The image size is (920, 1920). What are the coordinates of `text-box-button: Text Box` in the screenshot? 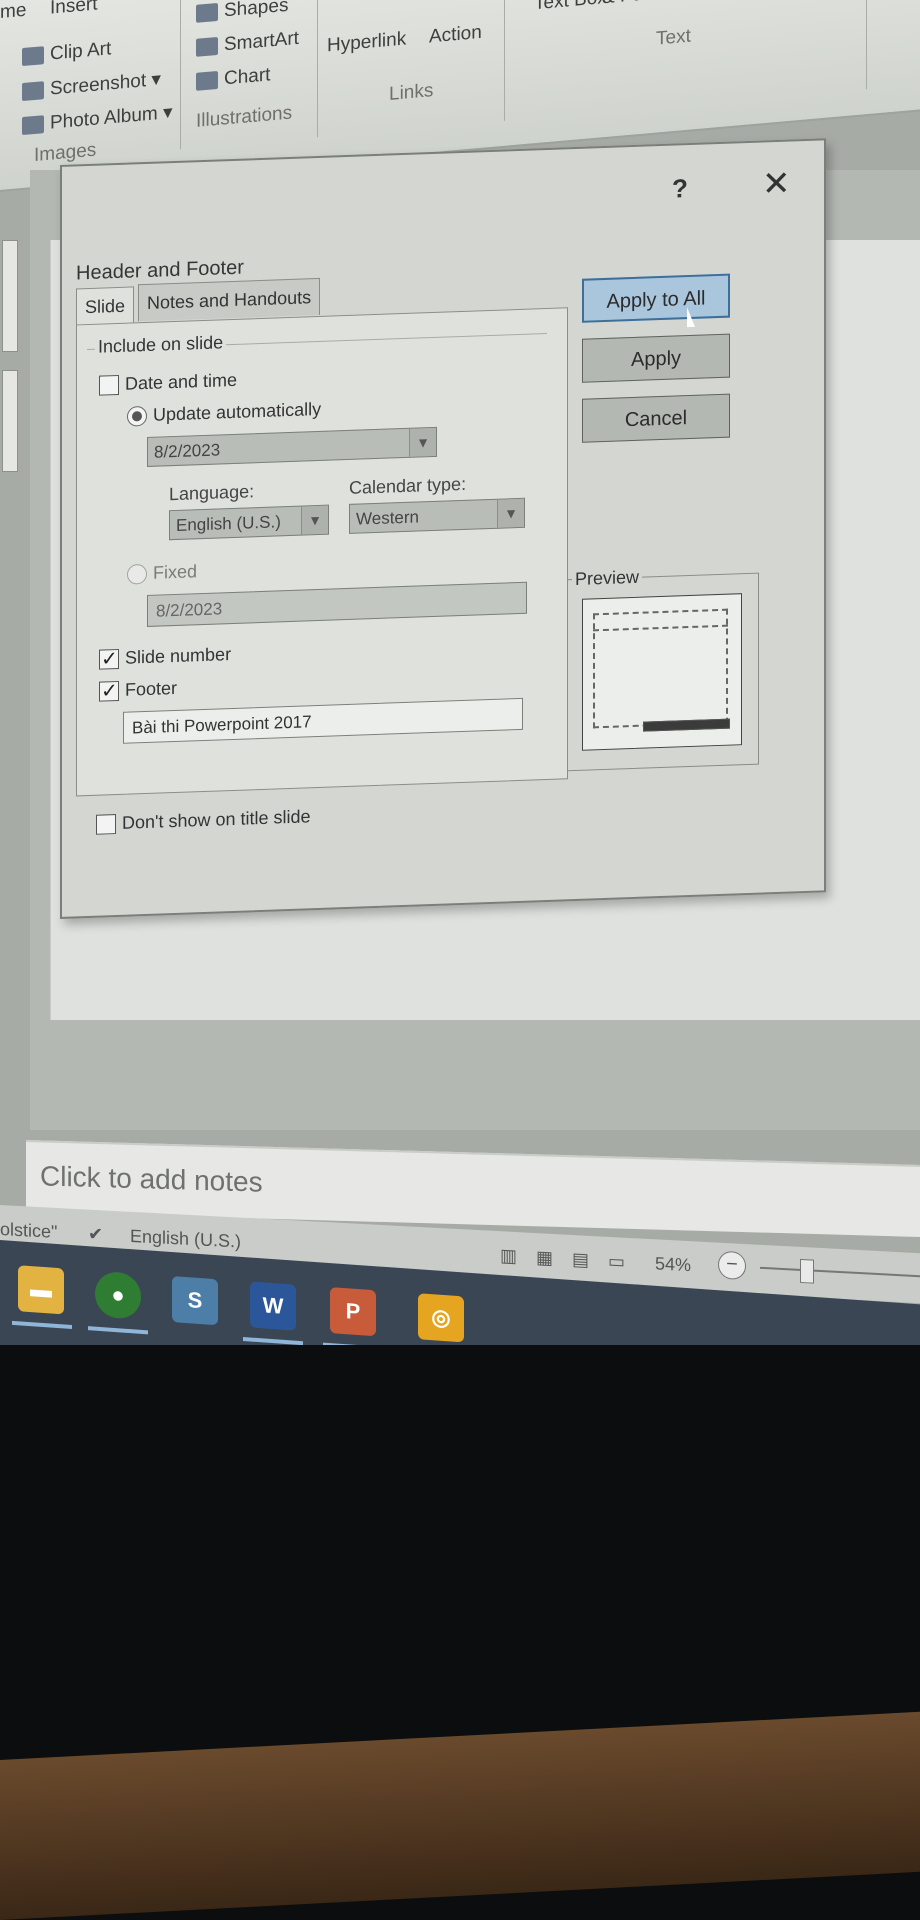 It's located at (570, 7).